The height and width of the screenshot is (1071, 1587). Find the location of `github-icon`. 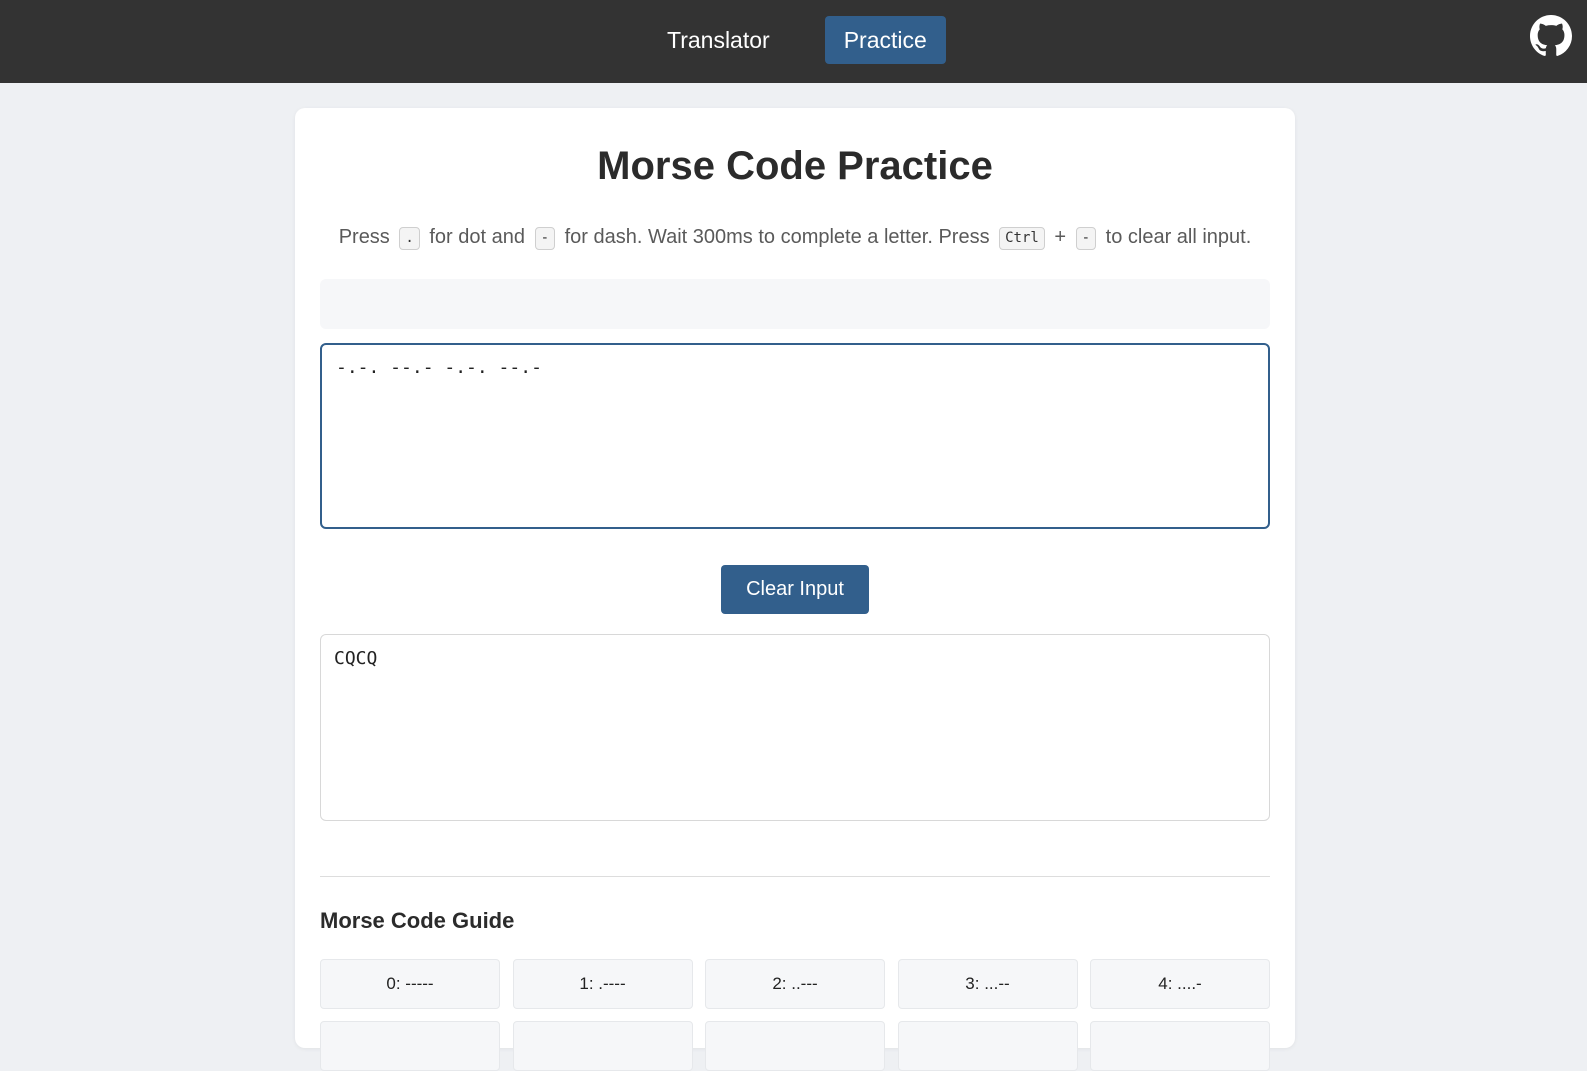

github-icon is located at coordinates (1551, 36).